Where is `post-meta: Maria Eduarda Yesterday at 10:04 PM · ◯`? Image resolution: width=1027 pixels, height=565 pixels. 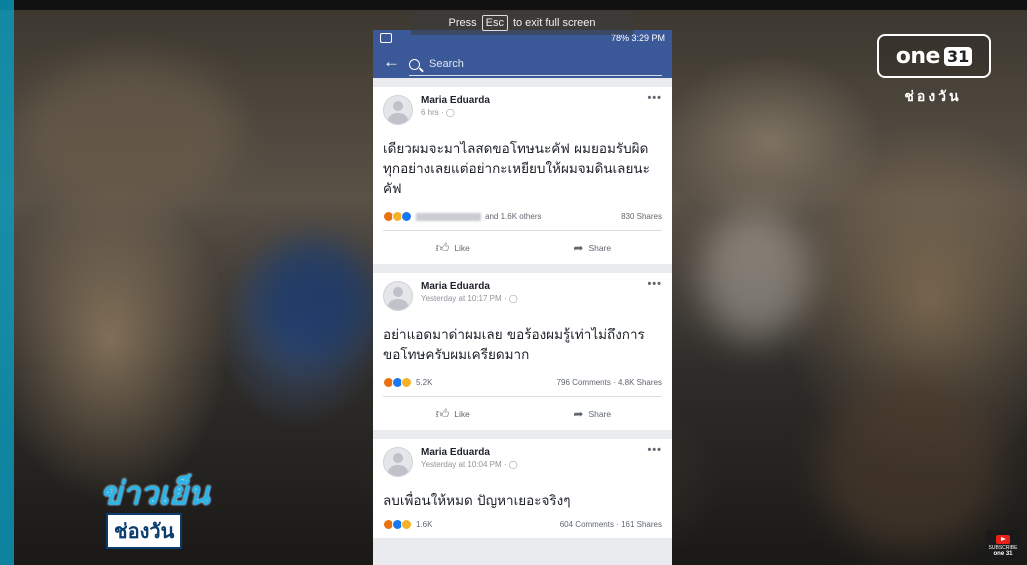
post-meta: Maria Eduarda Yesterday at 10:04 PM · ◯ is located at coordinates (534, 458).